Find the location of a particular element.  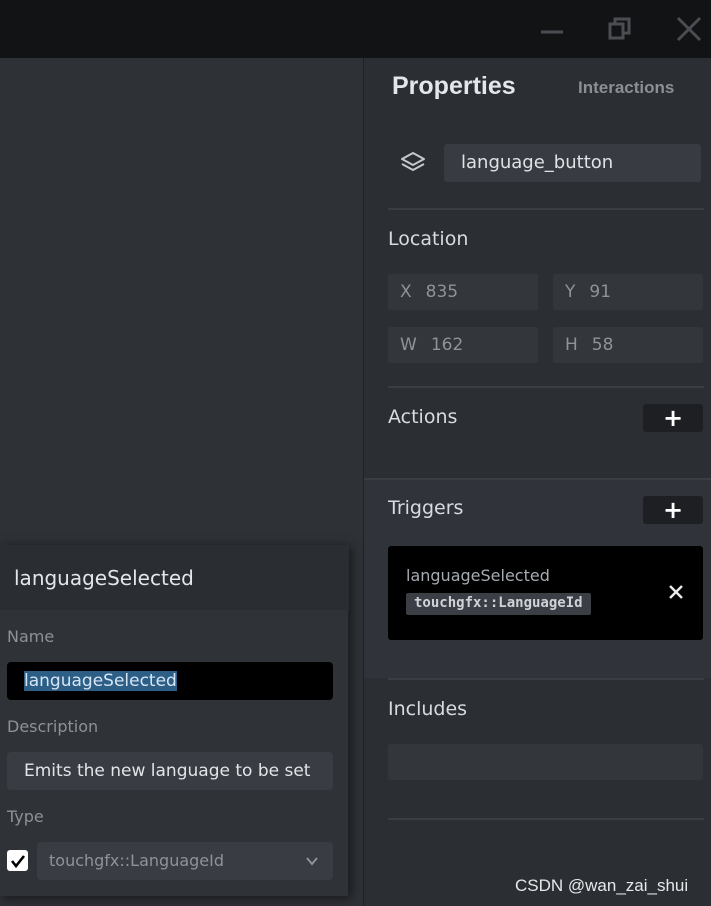

h-value: 58 is located at coordinates (602, 345).